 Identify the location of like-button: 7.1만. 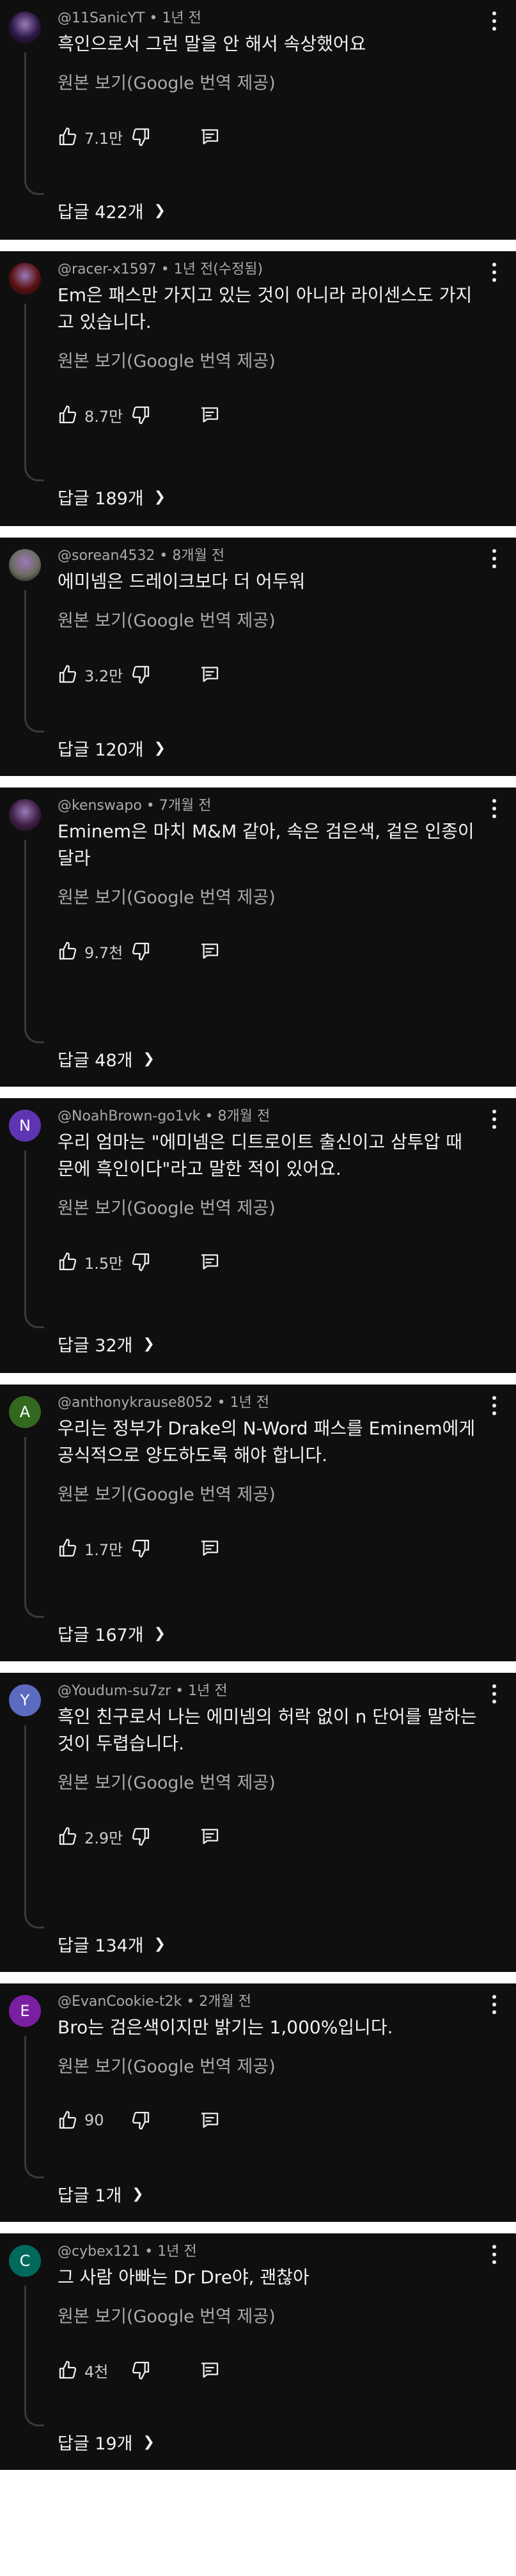
(93, 137).